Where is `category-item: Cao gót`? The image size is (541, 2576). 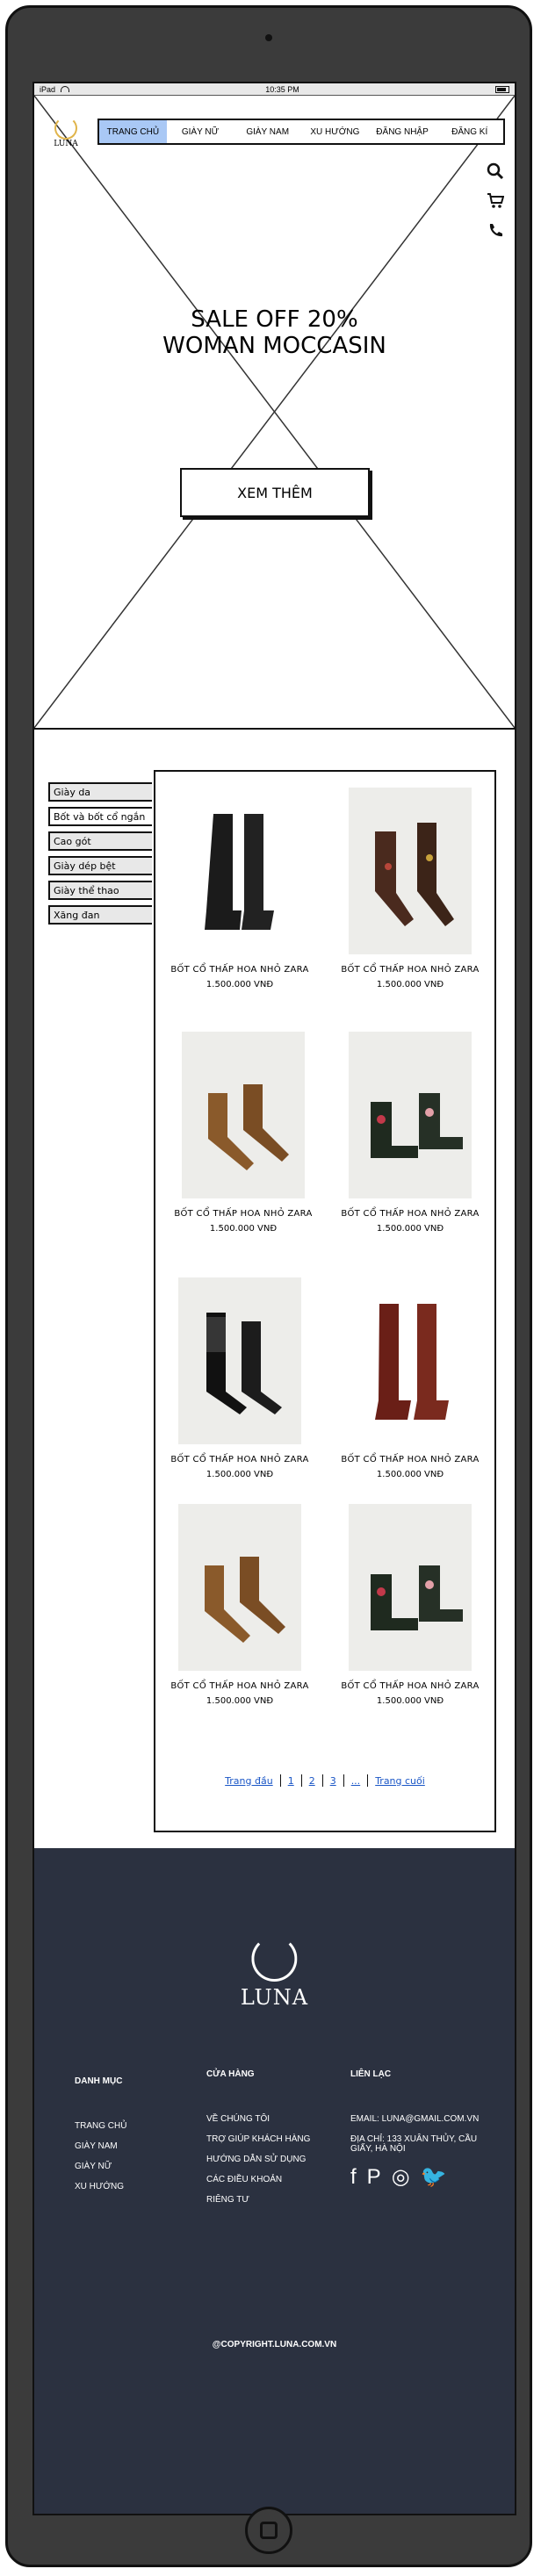
category-item: Cao gót is located at coordinates (100, 841).